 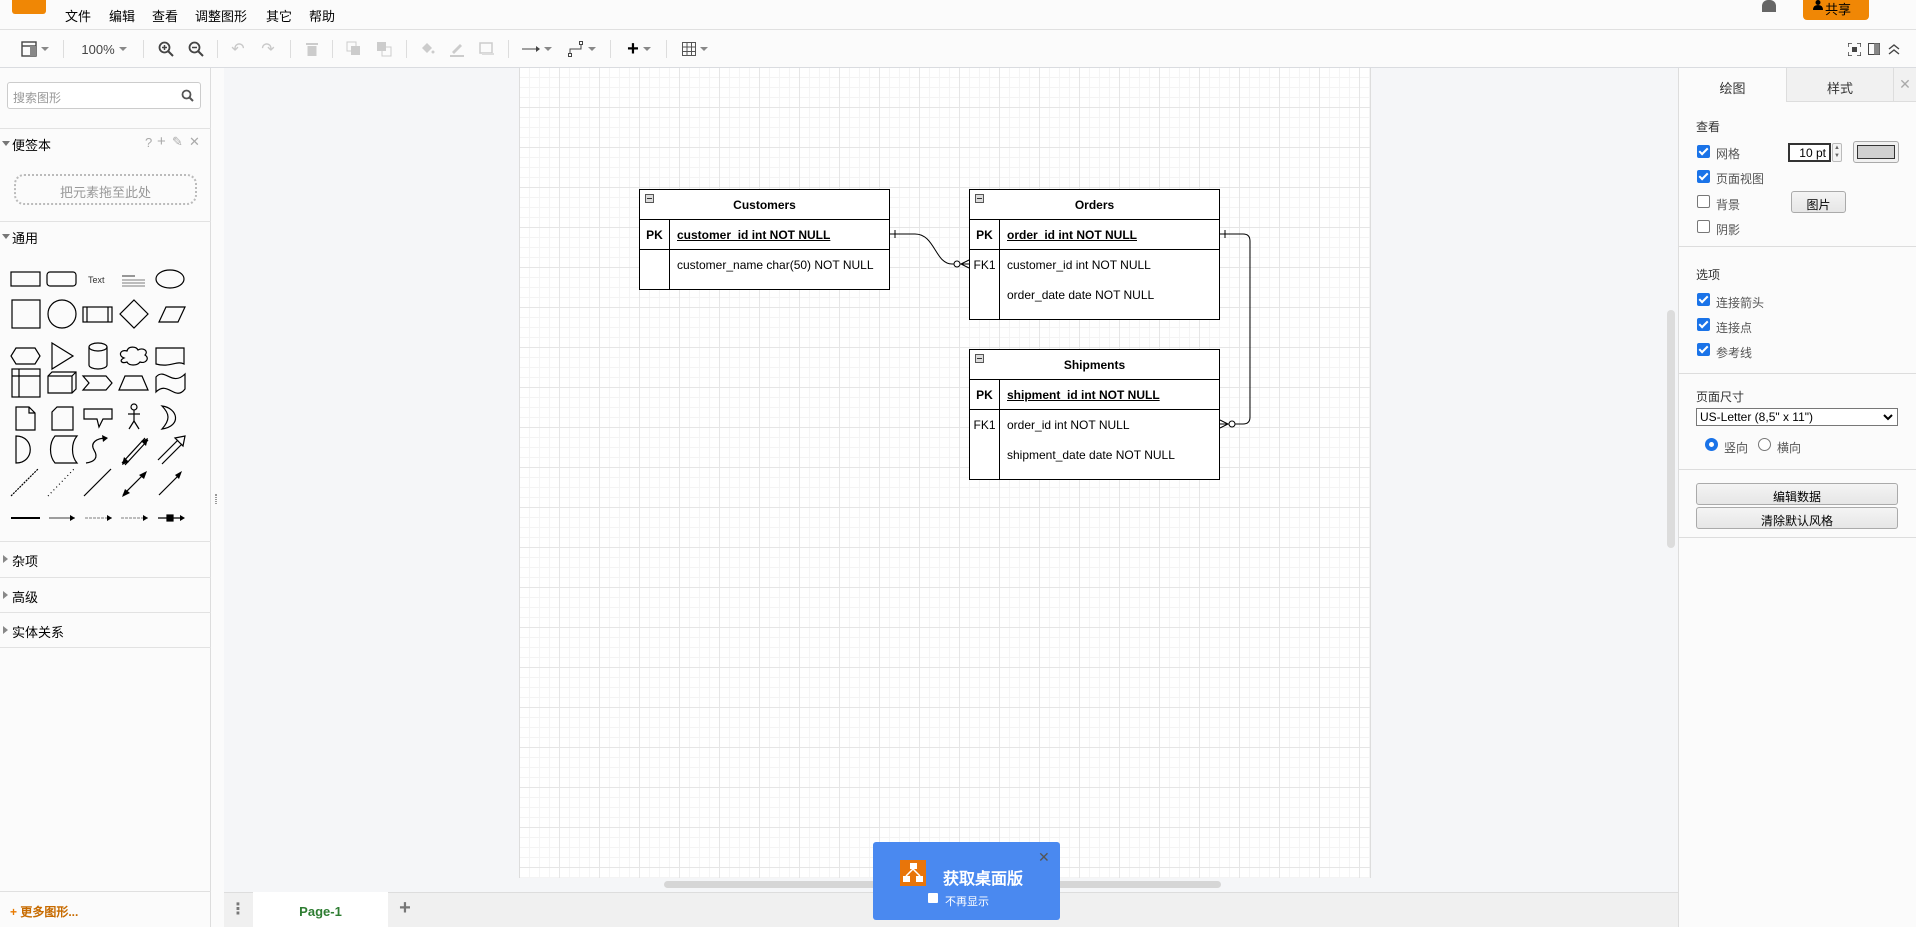 What do you see at coordinates (25, 418) in the screenshot?
I see `shape-note` at bounding box center [25, 418].